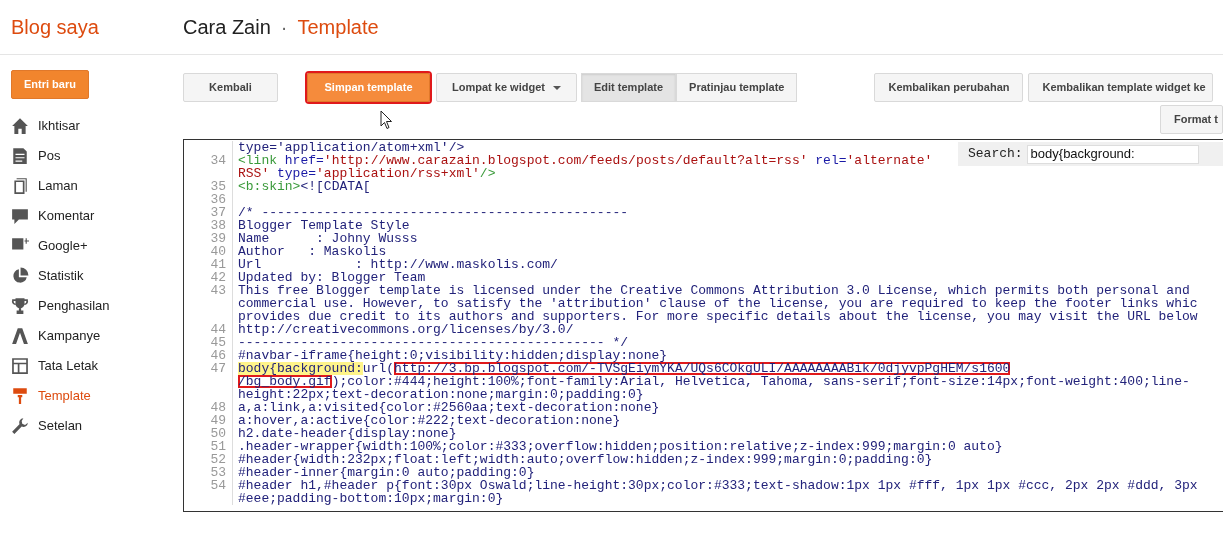 The width and height of the screenshot is (1223, 535). I want to click on code-line: <link href='http://www.carazain.blogspot.com/feeds/posts/default?alt=rss' rel='alternate', so click(585, 160).